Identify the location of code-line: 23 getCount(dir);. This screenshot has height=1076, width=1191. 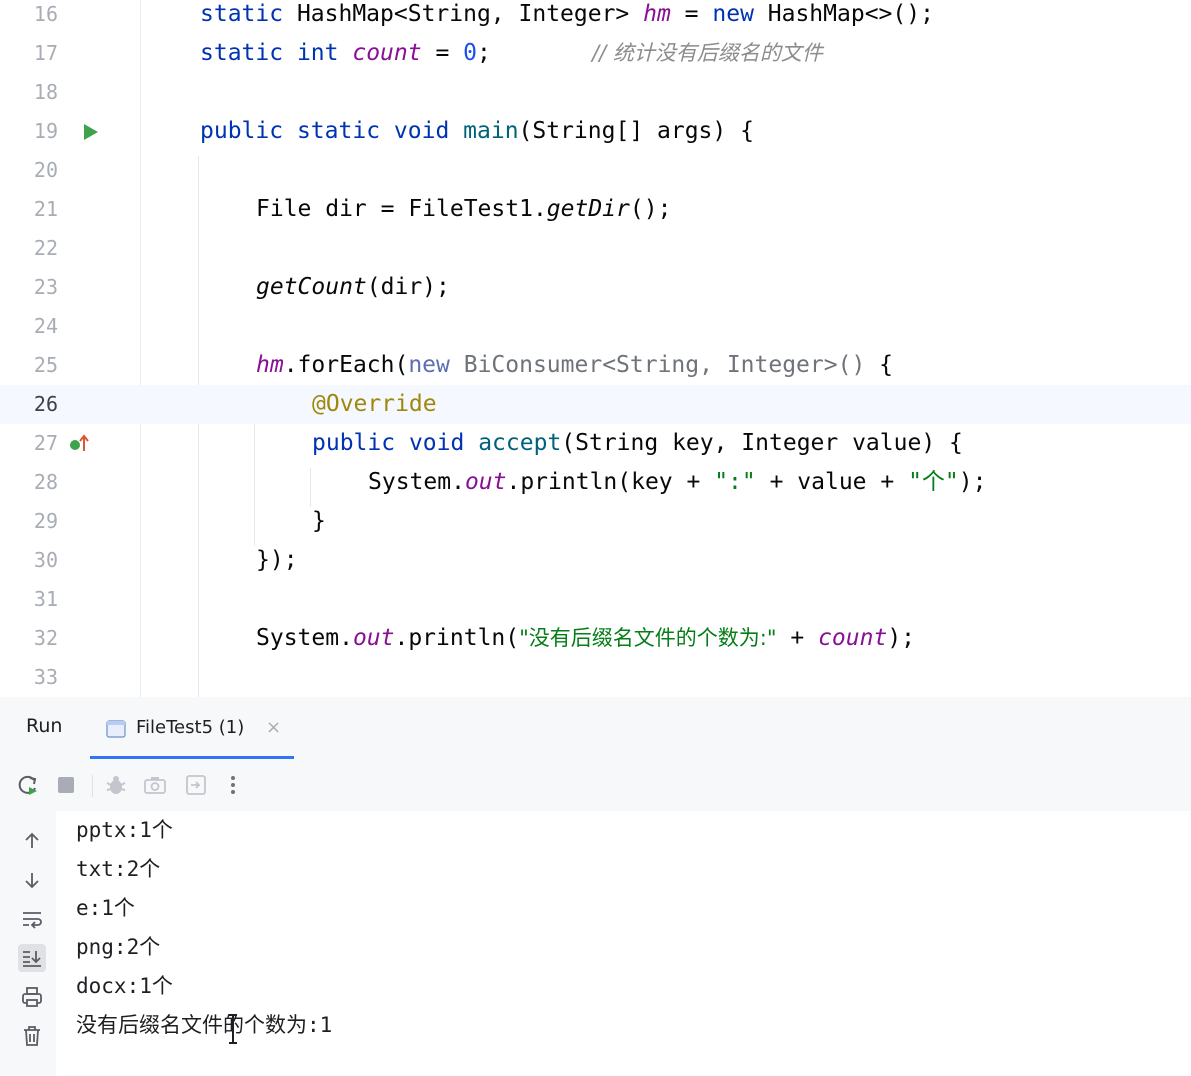
(595, 287).